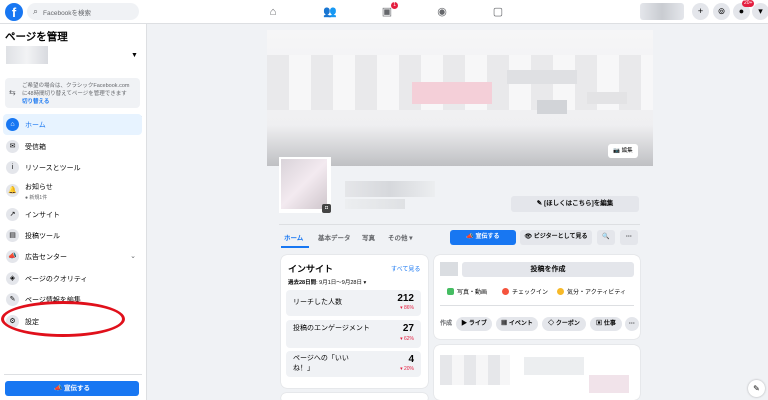  What do you see at coordinates (368, 237) in the screenshot?
I see `tab-photos: 写真` at bounding box center [368, 237].